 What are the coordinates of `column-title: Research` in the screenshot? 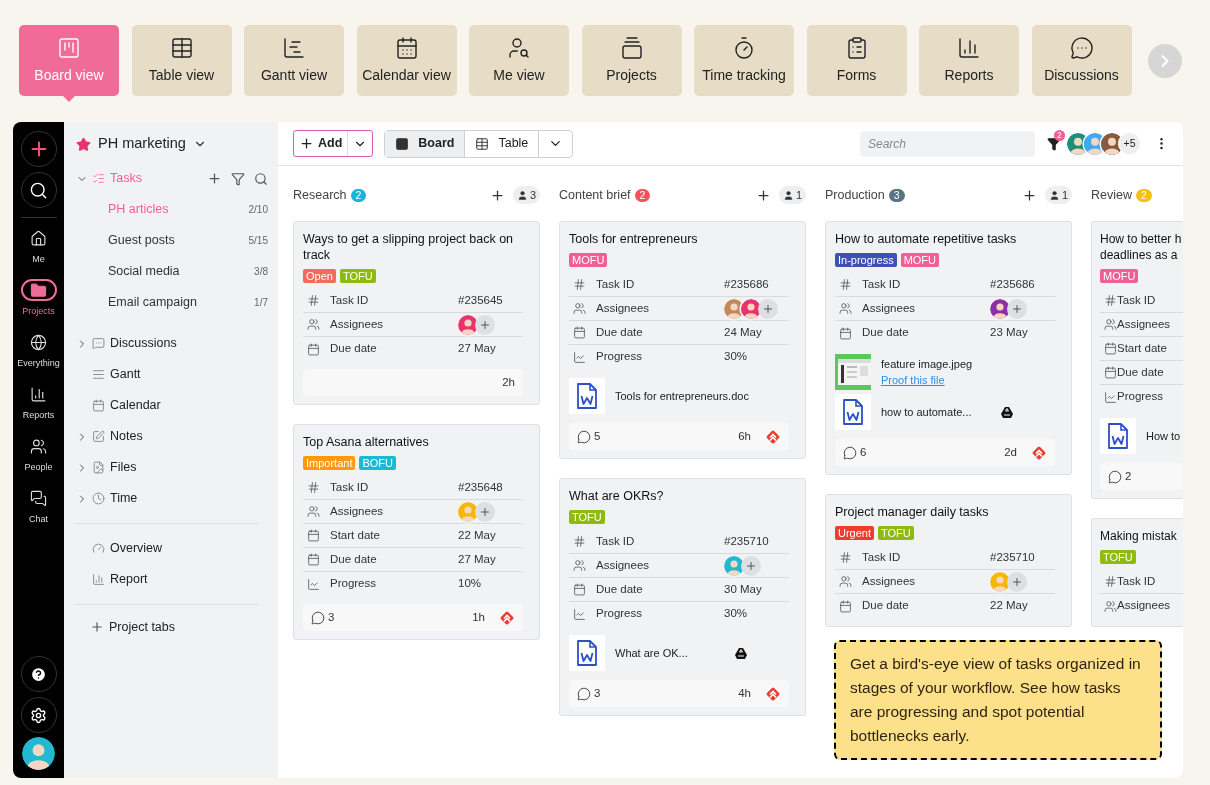 It's located at (320, 195).